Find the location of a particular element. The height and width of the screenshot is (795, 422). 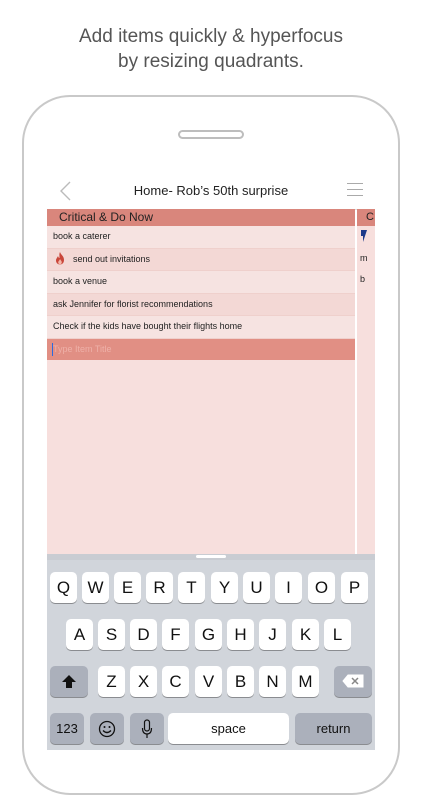

key-s: S is located at coordinates (111, 634).